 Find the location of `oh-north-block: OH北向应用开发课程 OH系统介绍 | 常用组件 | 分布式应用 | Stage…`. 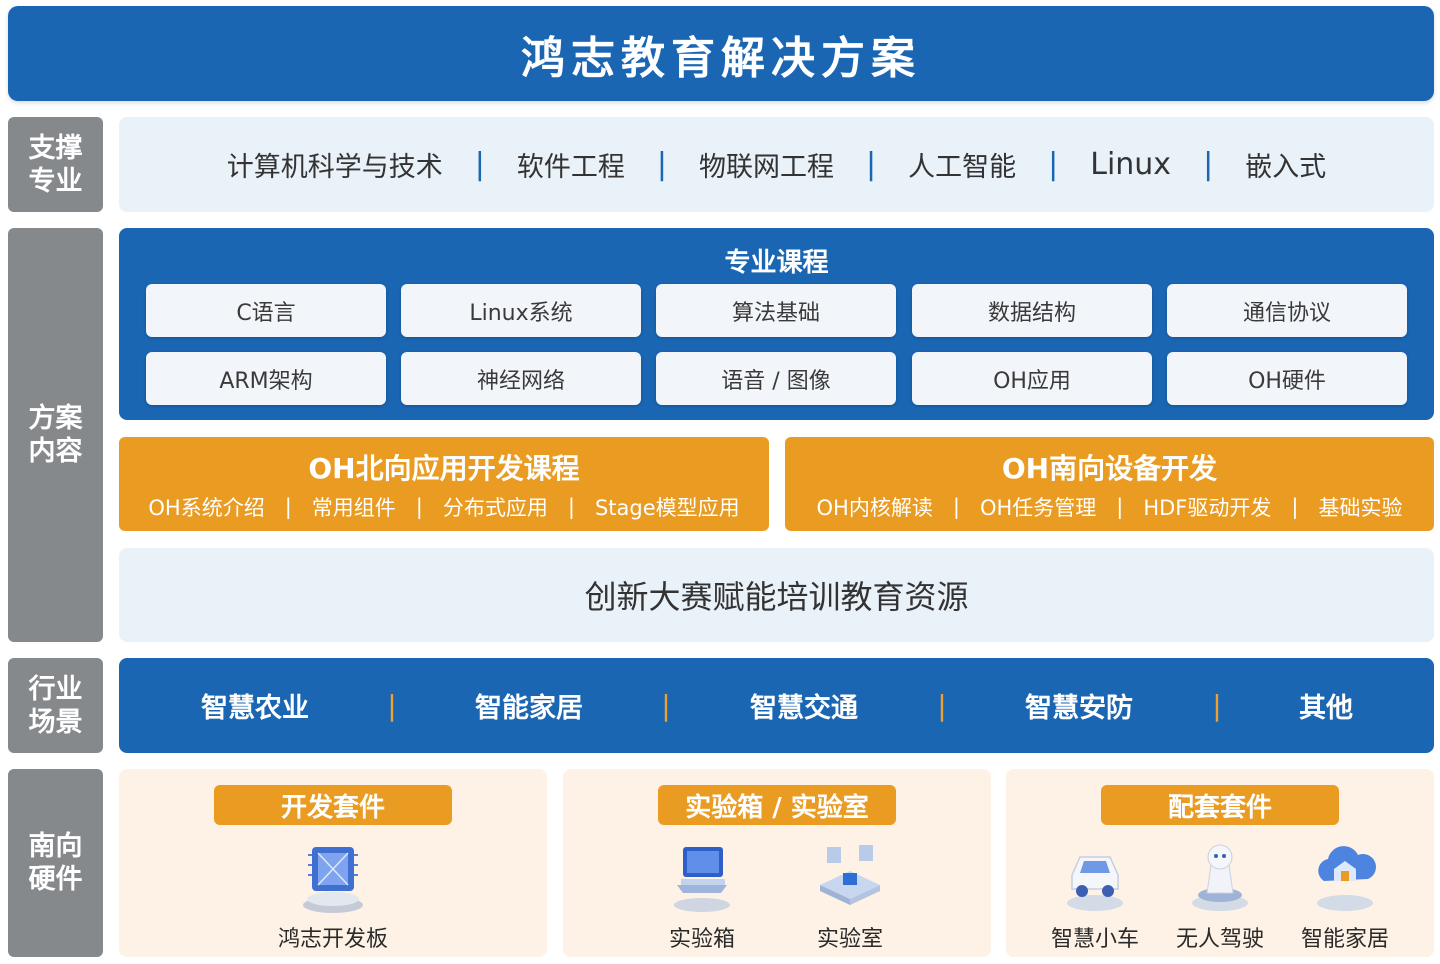

oh-north-block: OH北向应用开发课程 OH系统介绍 | 常用组件 | 分布式应用 | Stage… is located at coordinates (444, 484).